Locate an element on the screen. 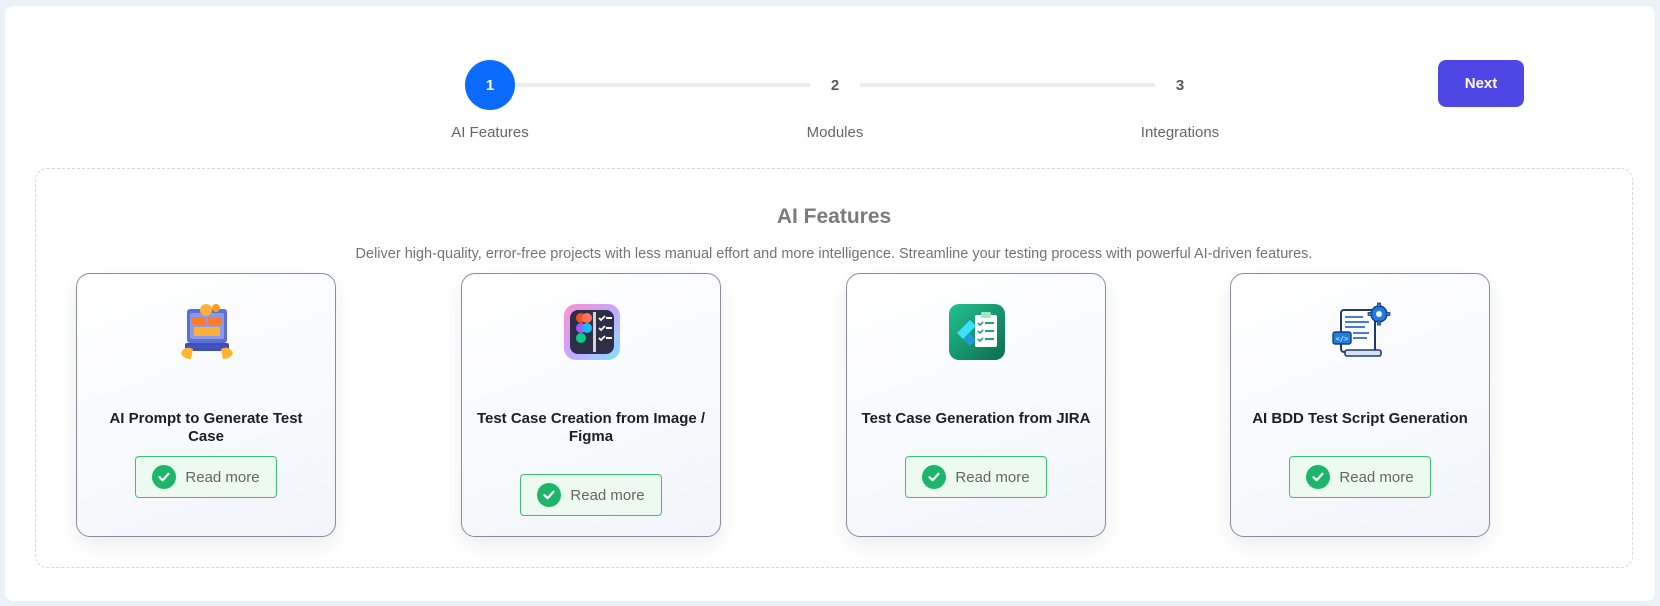 Image resolution: width=1660 pixels, height=606 pixels. card-title: Test Case Creation from Image / Figma is located at coordinates (591, 427).